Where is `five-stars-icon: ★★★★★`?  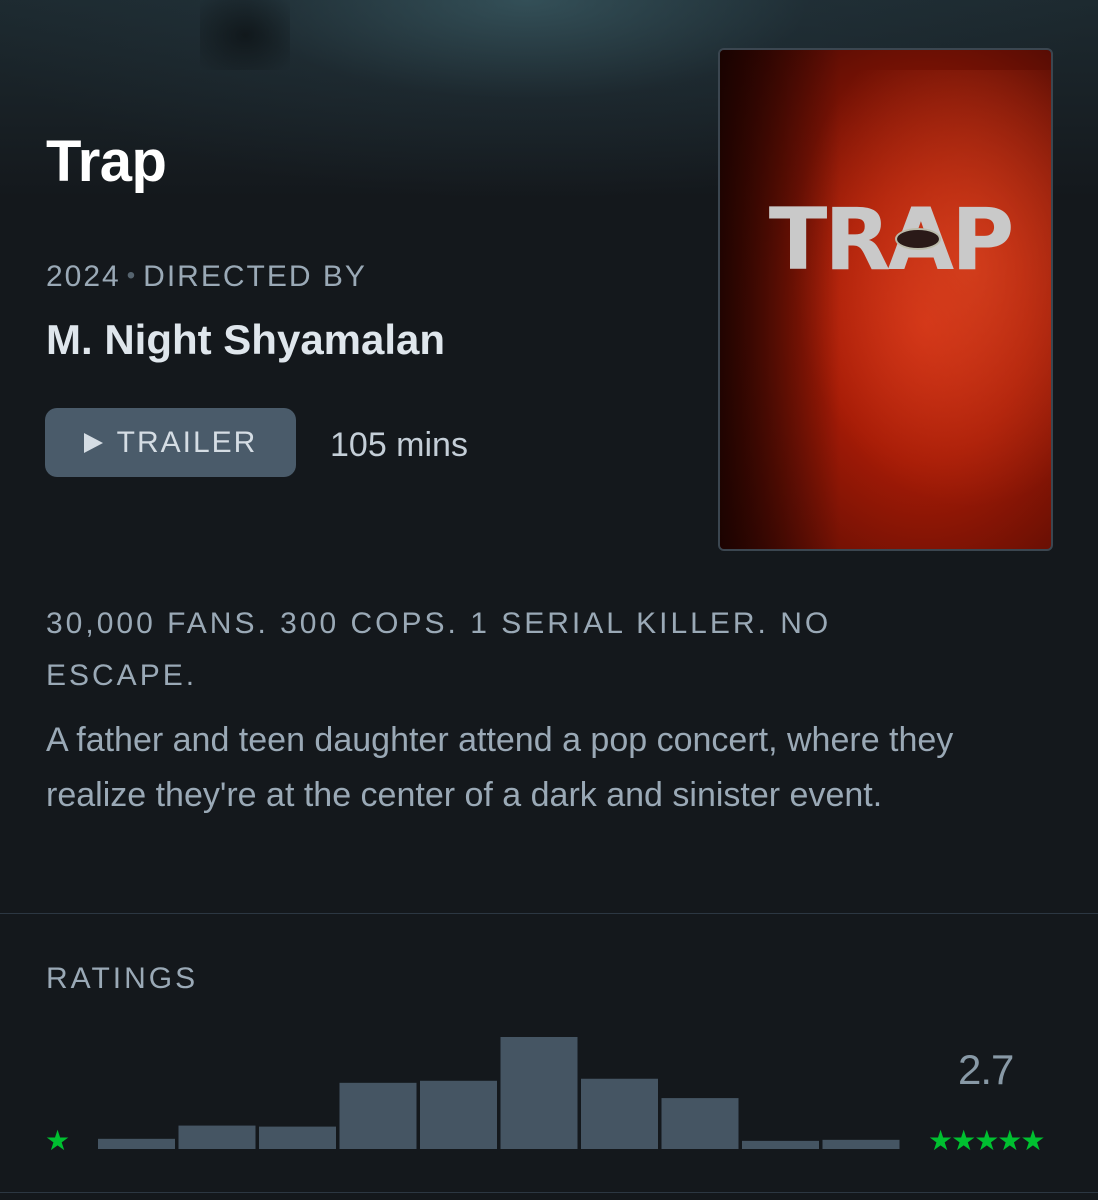
five-stars-icon: ★★★★★ is located at coordinates (987, 1140).